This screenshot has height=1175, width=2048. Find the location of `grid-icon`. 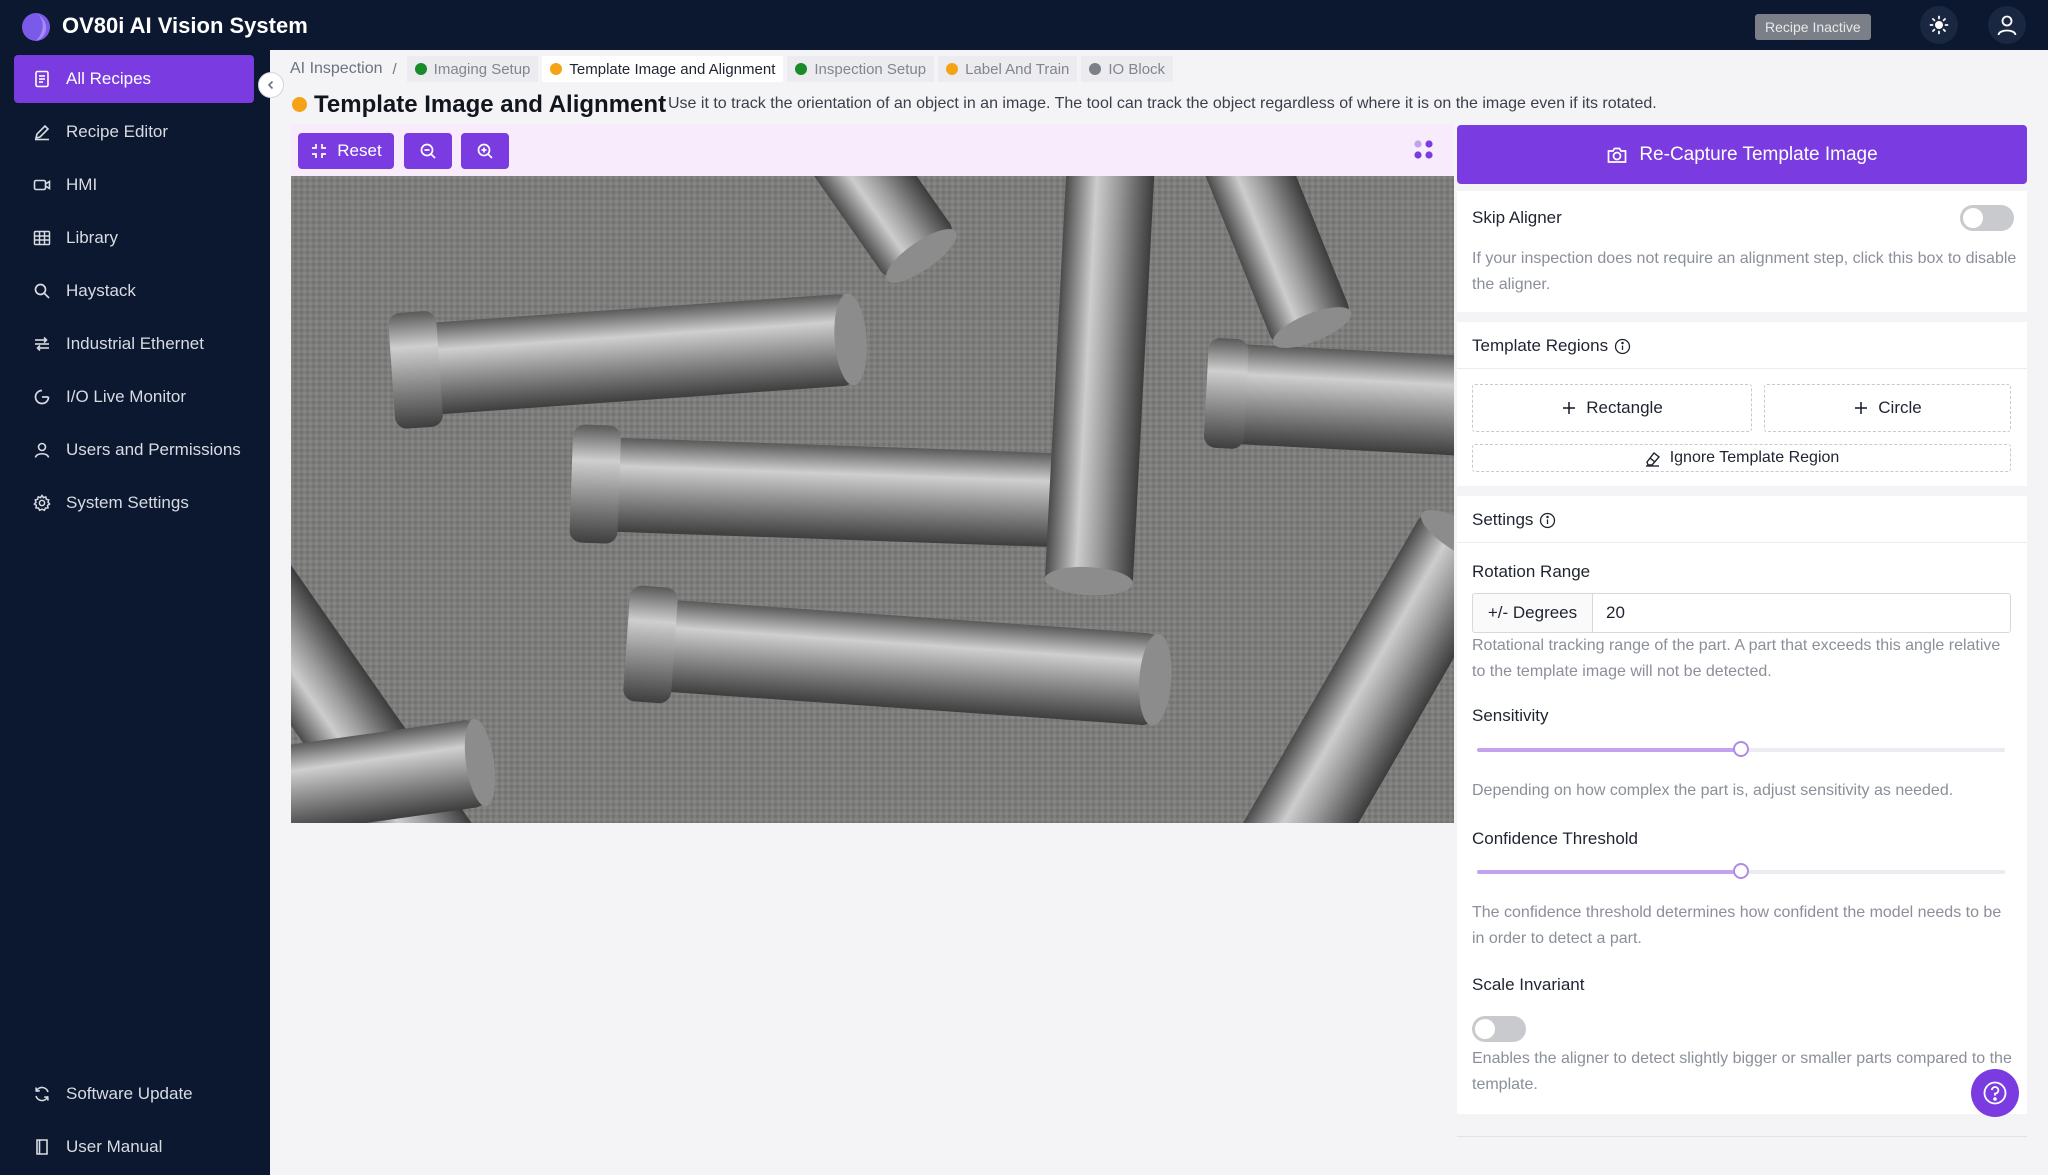

grid-icon is located at coordinates (42, 238).